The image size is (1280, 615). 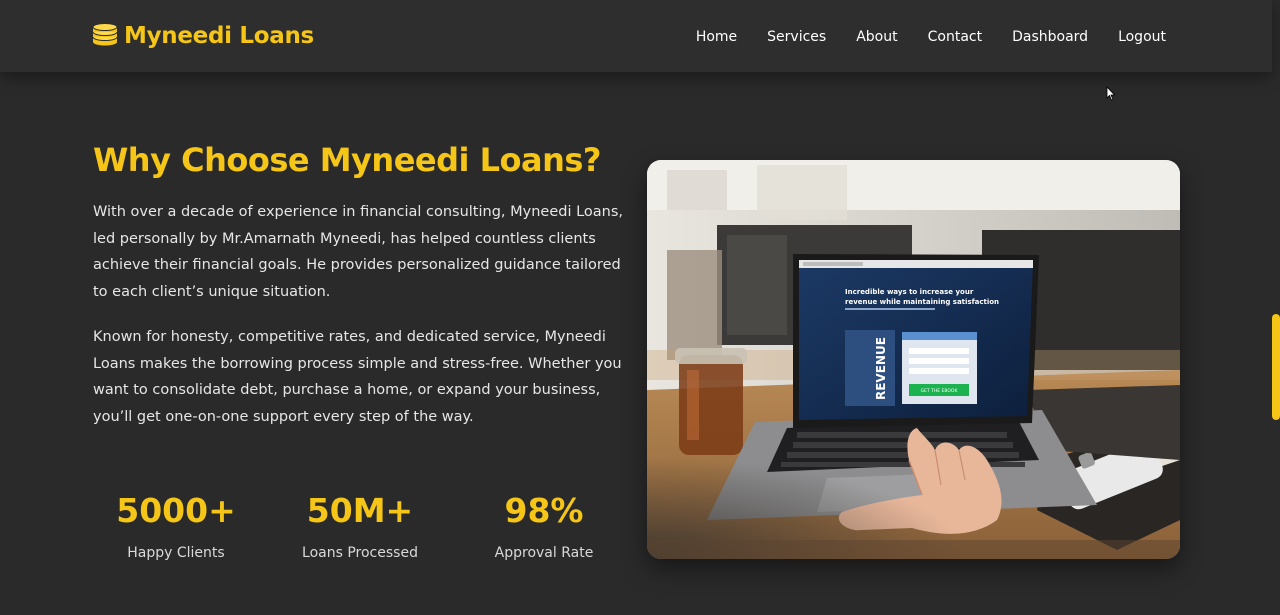 What do you see at coordinates (909, 292) in the screenshot?
I see `screen-headline-1: Incredible ways to increase your` at bounding box center [909, 292].